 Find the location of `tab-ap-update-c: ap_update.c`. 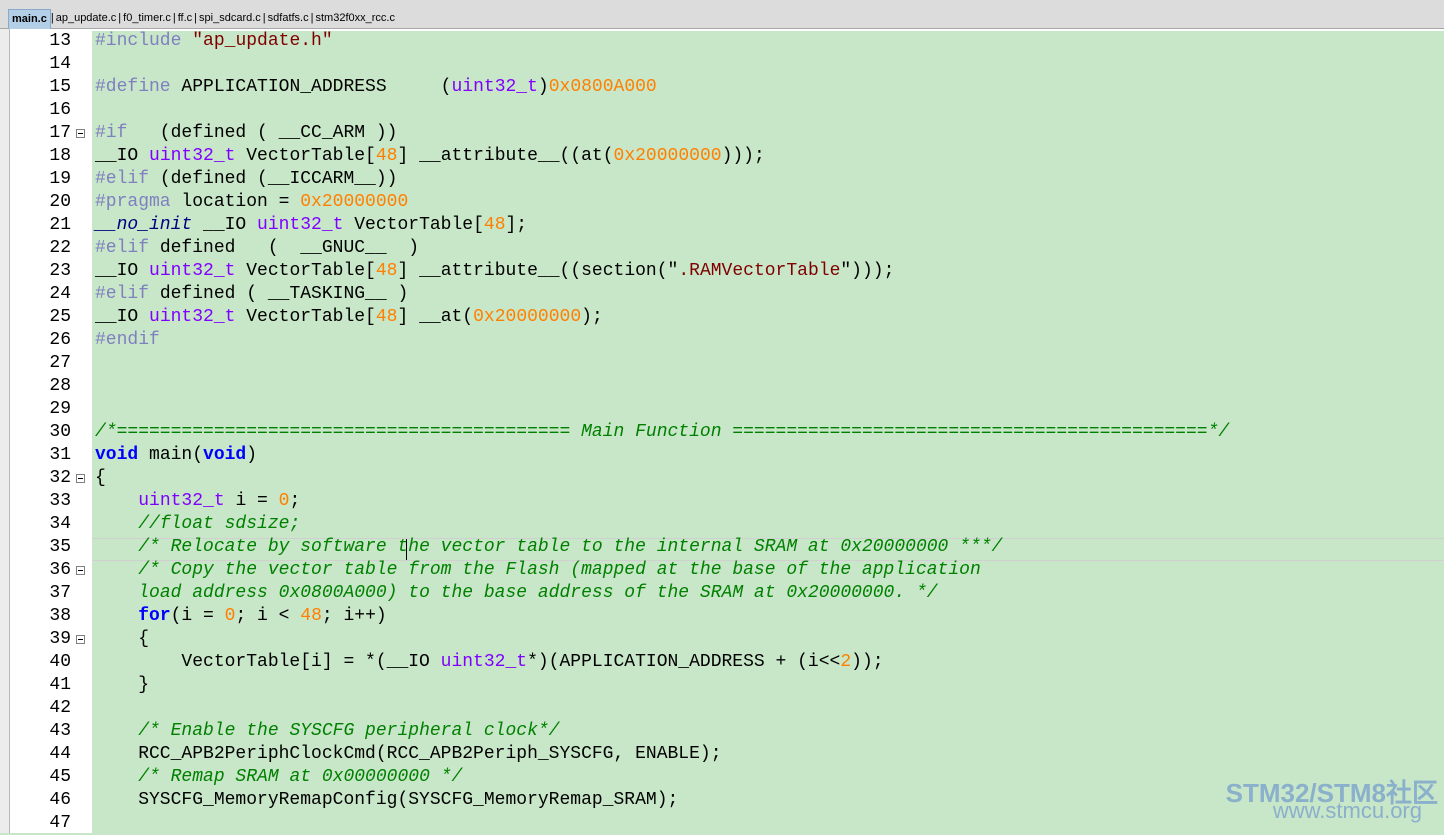

tab-ap-update-c: ap_update.c is located at coordinates (86, 19).